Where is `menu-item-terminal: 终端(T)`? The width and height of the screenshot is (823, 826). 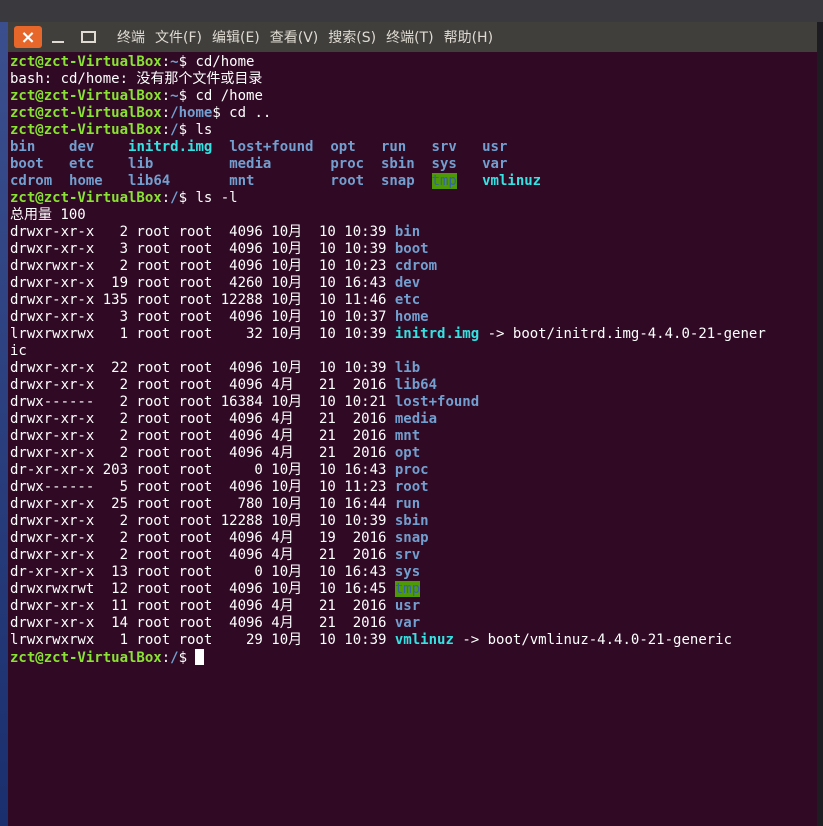
menu-item-terminal: 终端(T) is located at coordinates (409, 37).